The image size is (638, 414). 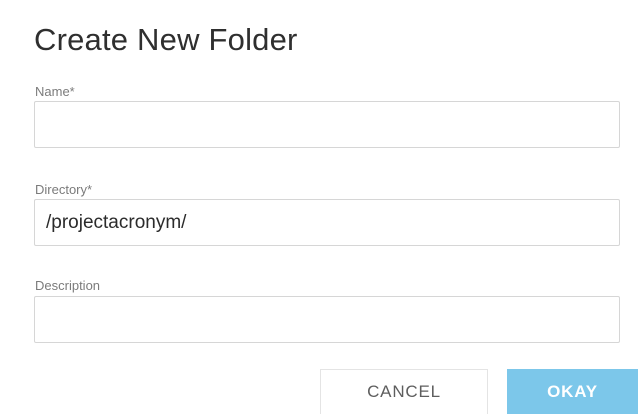 What do you see at coordinates (68, 285) in the screenshot?
I see `description-label: Description` at bounding box center [68, 285].